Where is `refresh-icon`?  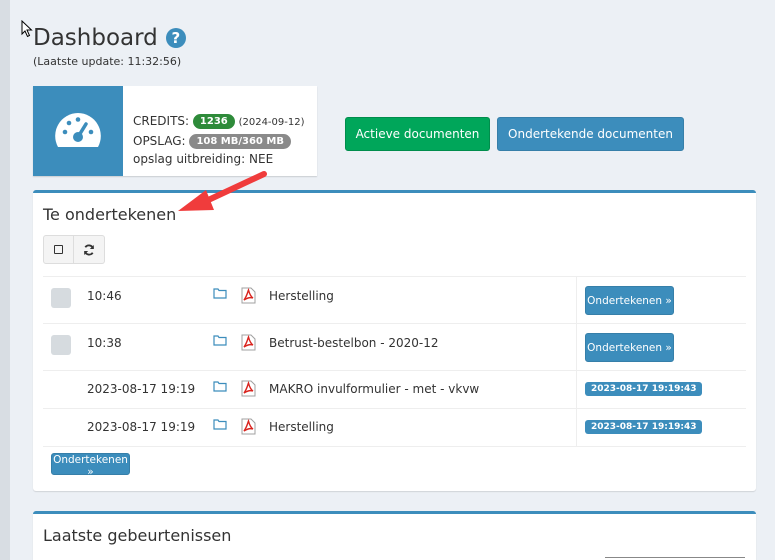 refresh-icon is located at coordinates (89, 249).